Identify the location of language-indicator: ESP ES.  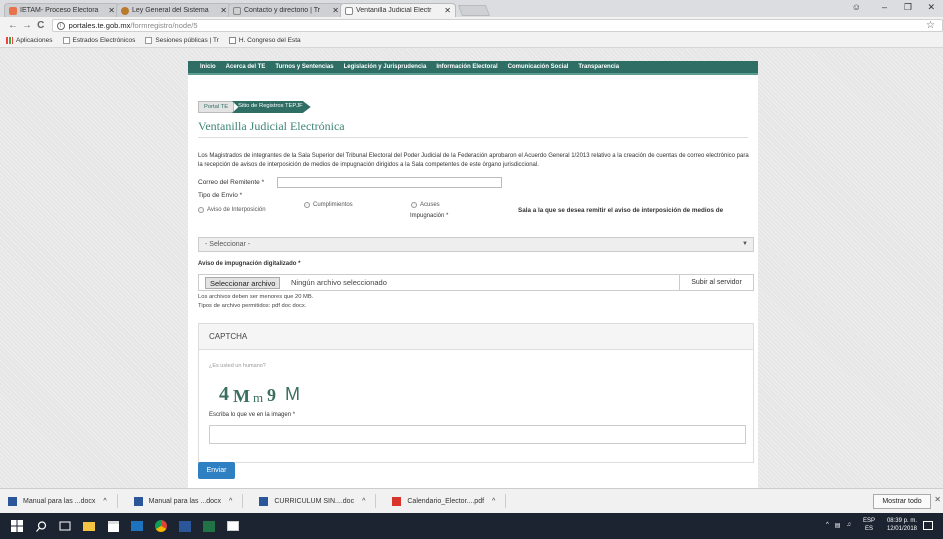
(869, 525).